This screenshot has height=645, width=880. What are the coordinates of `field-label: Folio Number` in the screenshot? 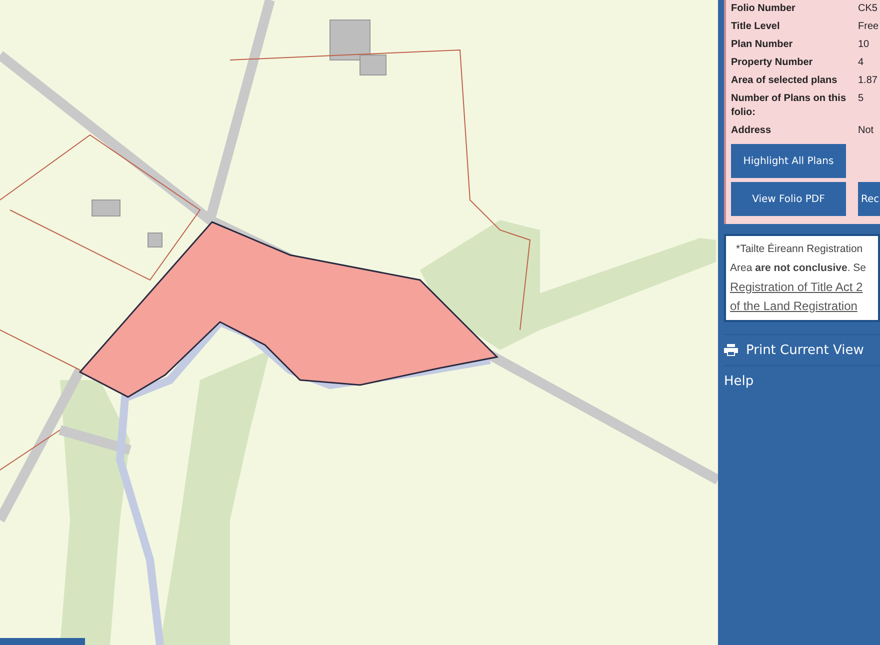 It's located at (763, 9).